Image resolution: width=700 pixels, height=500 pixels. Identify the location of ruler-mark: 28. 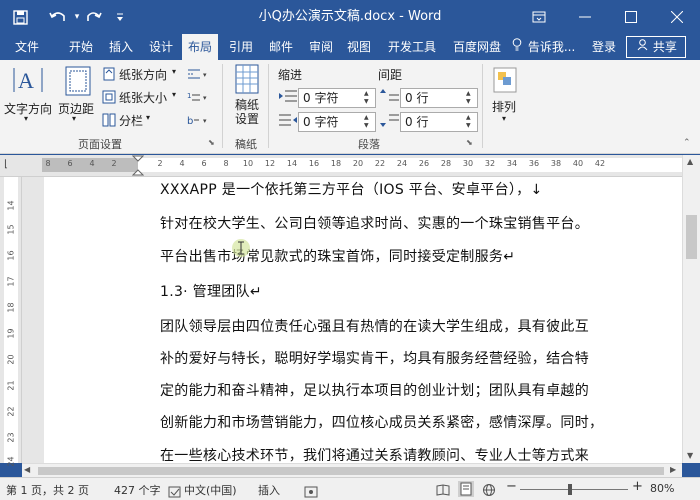
(446, 163).